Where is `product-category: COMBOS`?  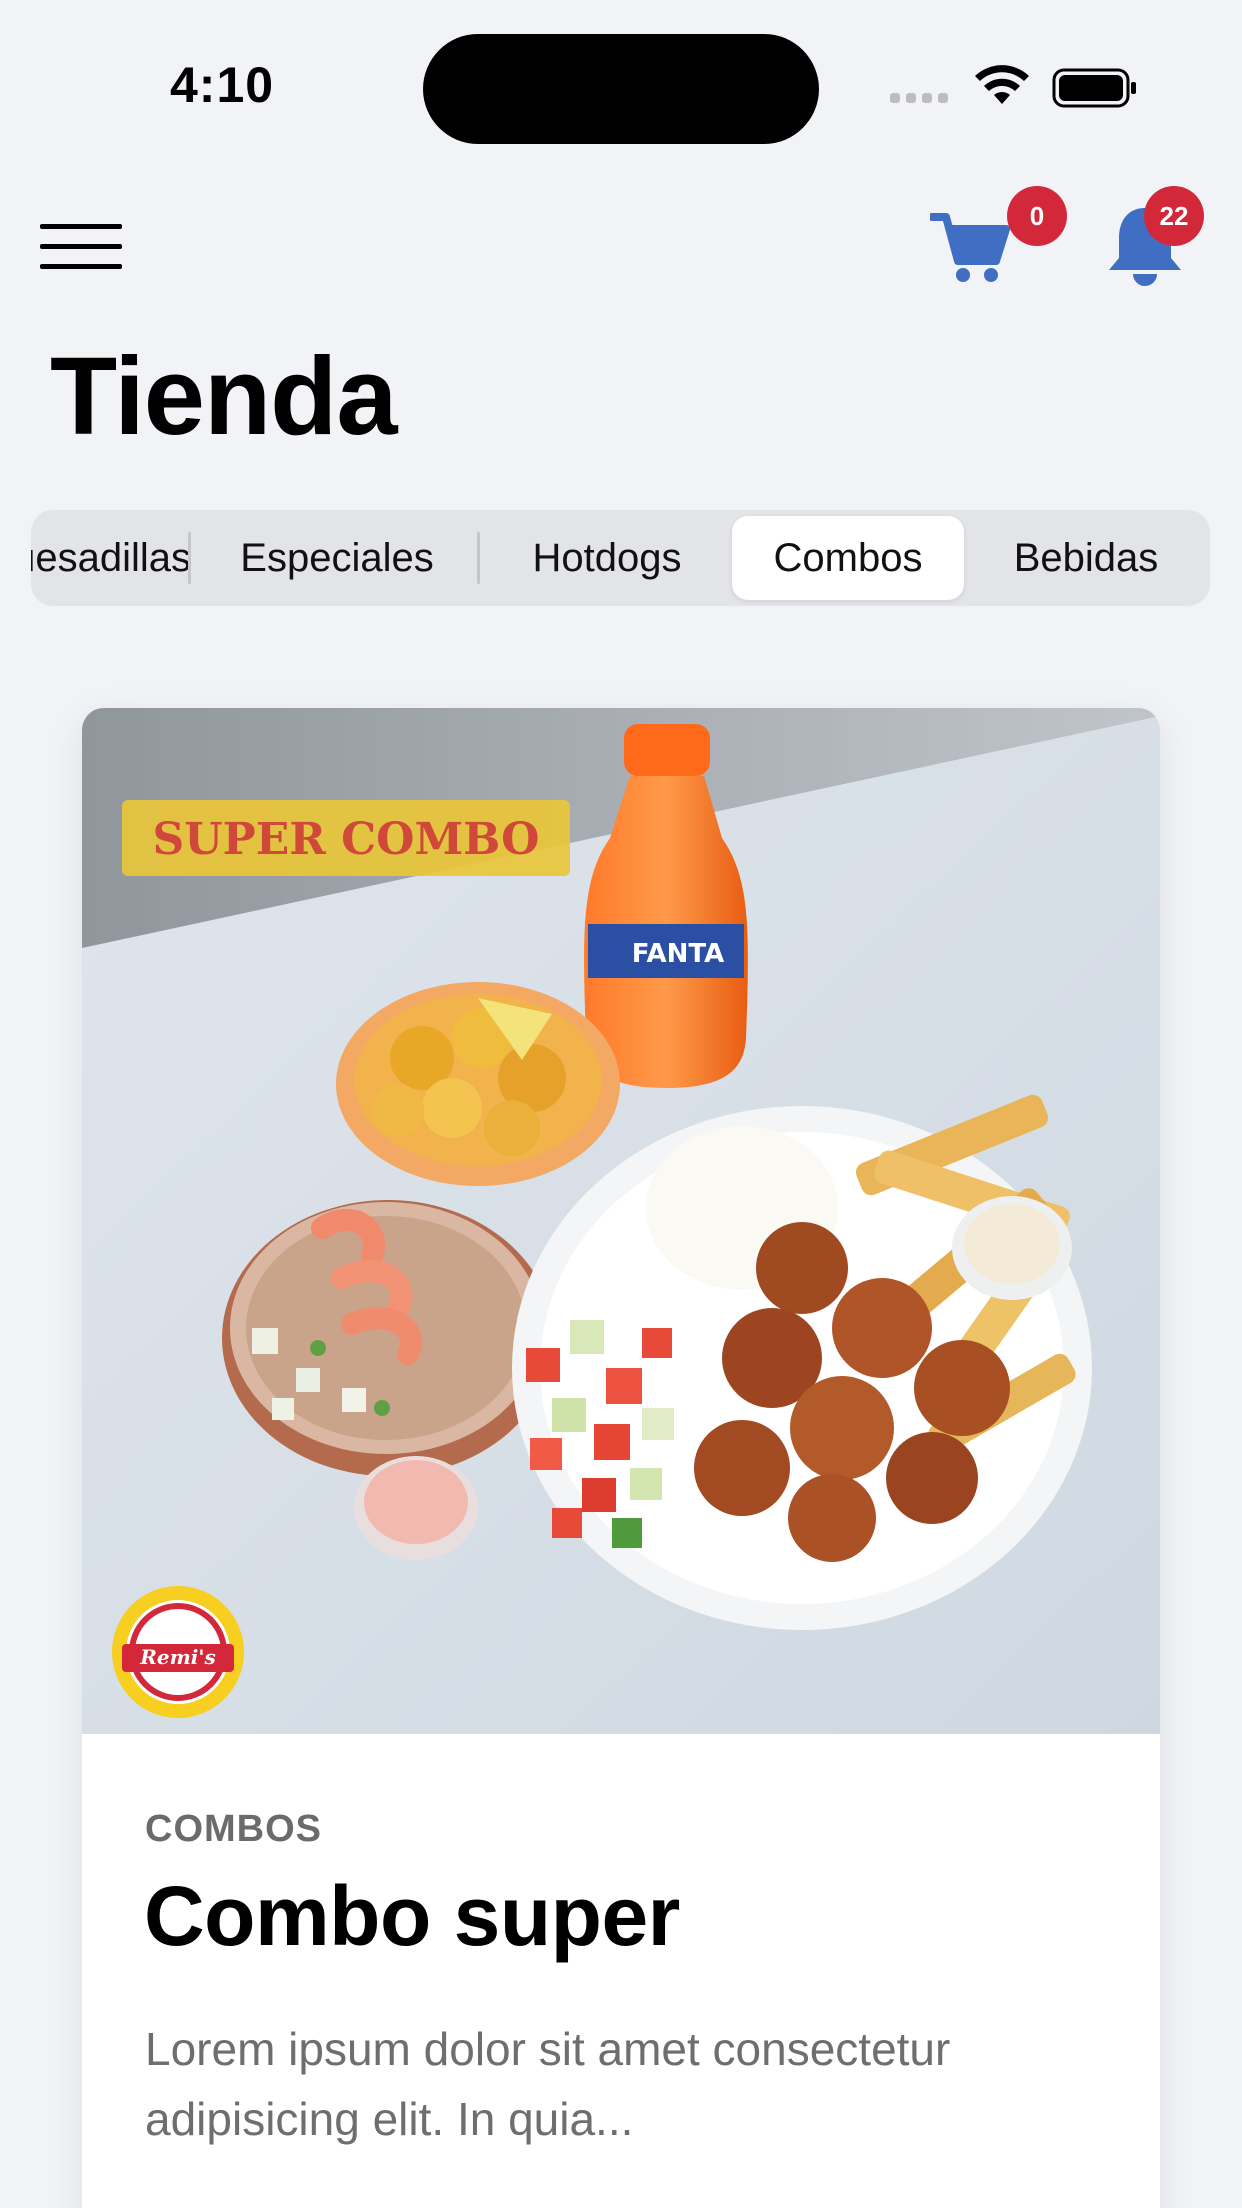
product-category: COMBOS is located at coordinates (233, 1829).